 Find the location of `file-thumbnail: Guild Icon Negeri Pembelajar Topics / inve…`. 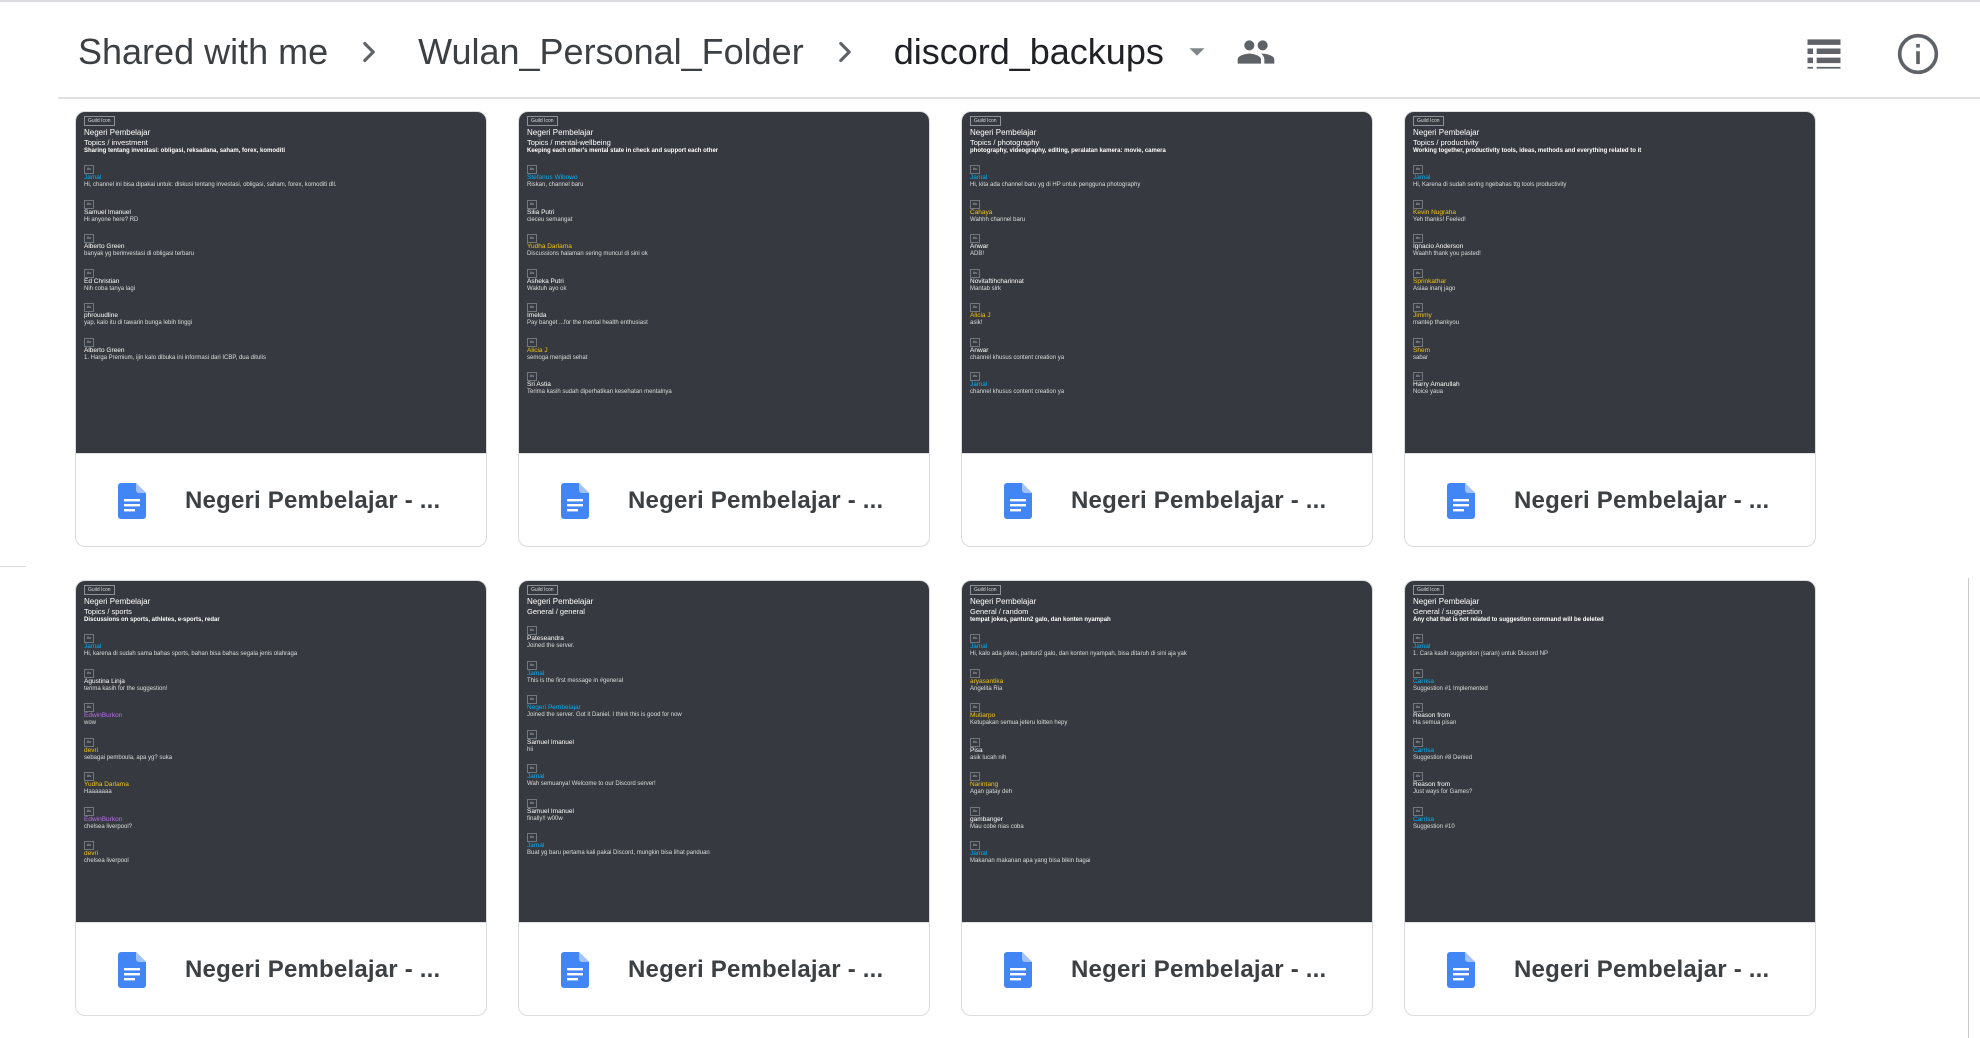

file-thumbnail: Guild Icon Negeri Pembelajar Topics / inve… is located at coordinates (281, 282).